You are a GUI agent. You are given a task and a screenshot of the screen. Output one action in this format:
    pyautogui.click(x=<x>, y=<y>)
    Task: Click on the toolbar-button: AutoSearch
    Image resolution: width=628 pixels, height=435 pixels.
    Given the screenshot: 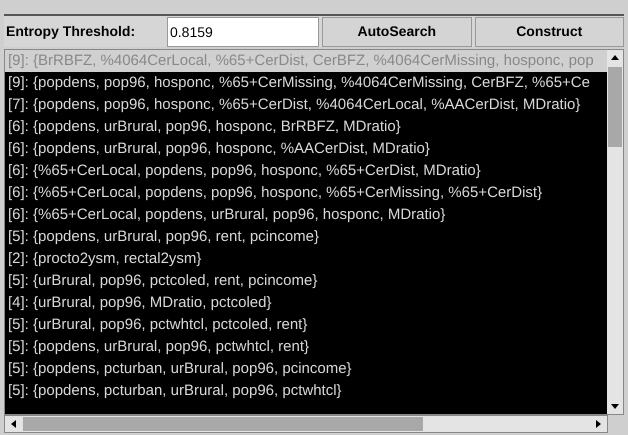 What is the action you would take?
    pyautogui.click(x=397, y=31)
    